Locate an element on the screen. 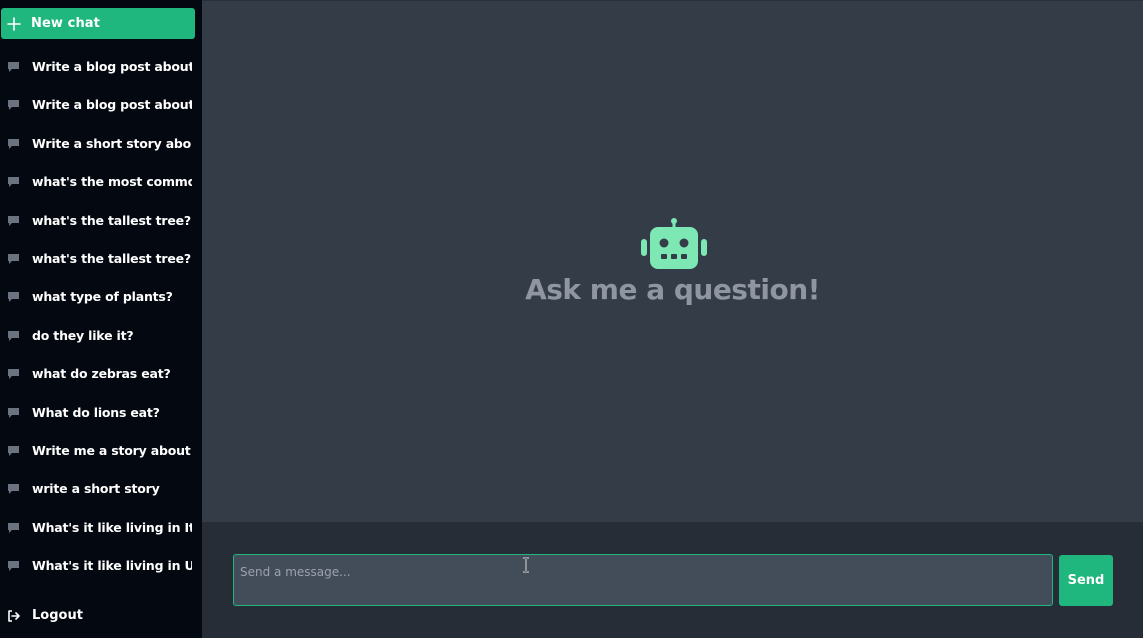 The width and height of the screenshot is (1143, 638). logout-button: Logout is located at coordinates (101, 616).